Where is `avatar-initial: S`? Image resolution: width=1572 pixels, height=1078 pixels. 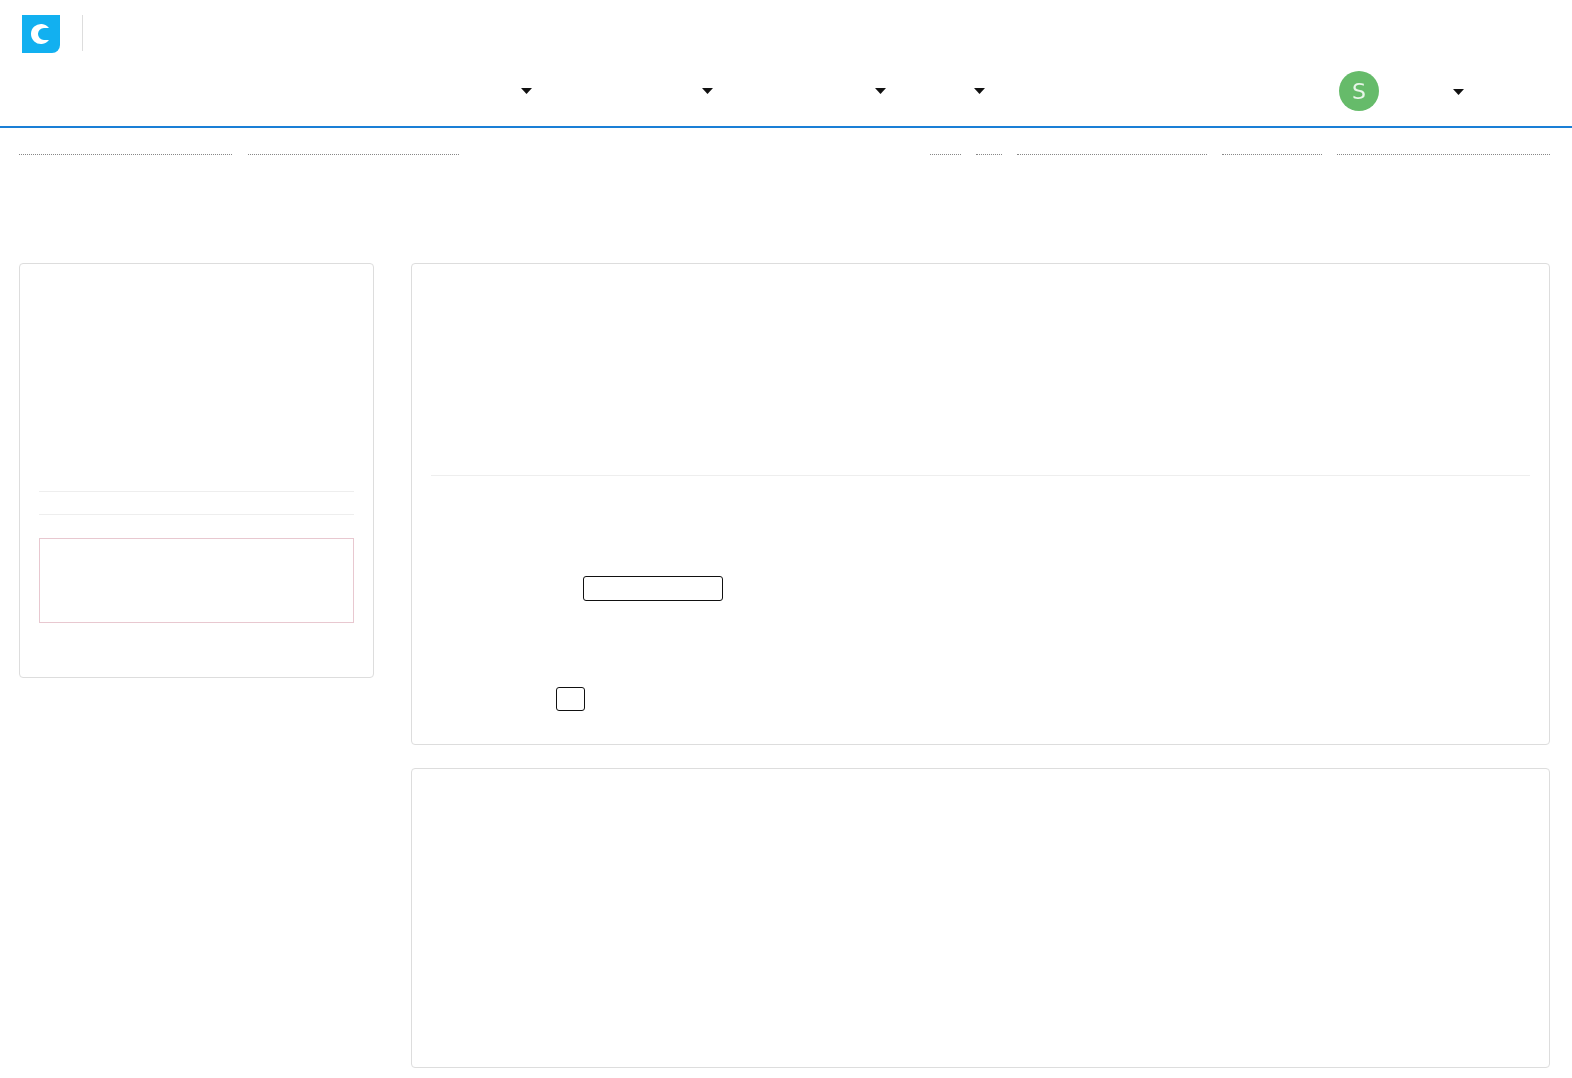 avatar-initial: S is located at coordinates (1359, 91).